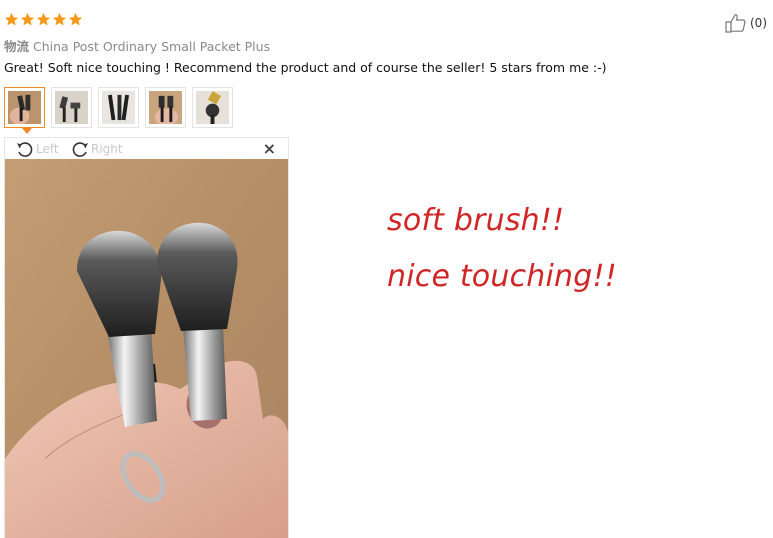 This screenshot has height=538, width=773. I want to click on rotate-right-icon, so click(80, 149).